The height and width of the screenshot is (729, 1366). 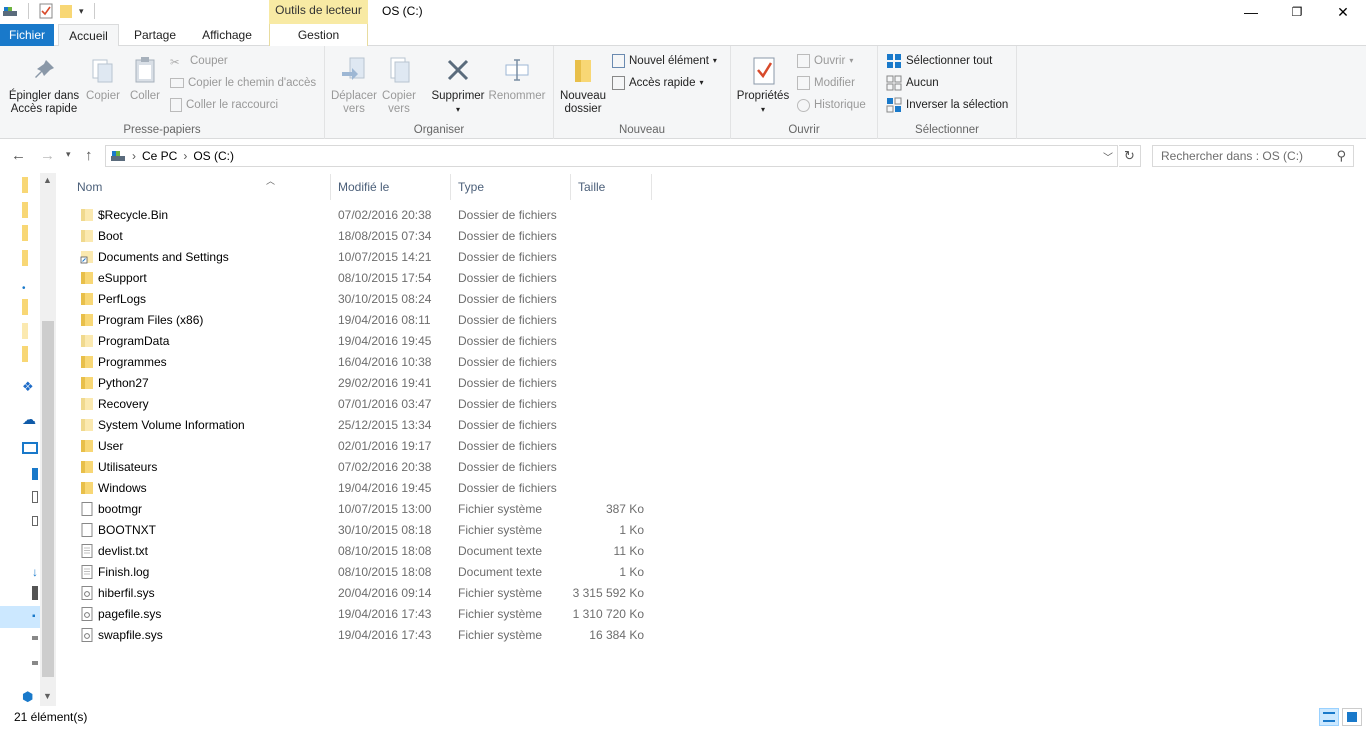 I want to click on minimize-button: —, so click(x=1251, y=12).